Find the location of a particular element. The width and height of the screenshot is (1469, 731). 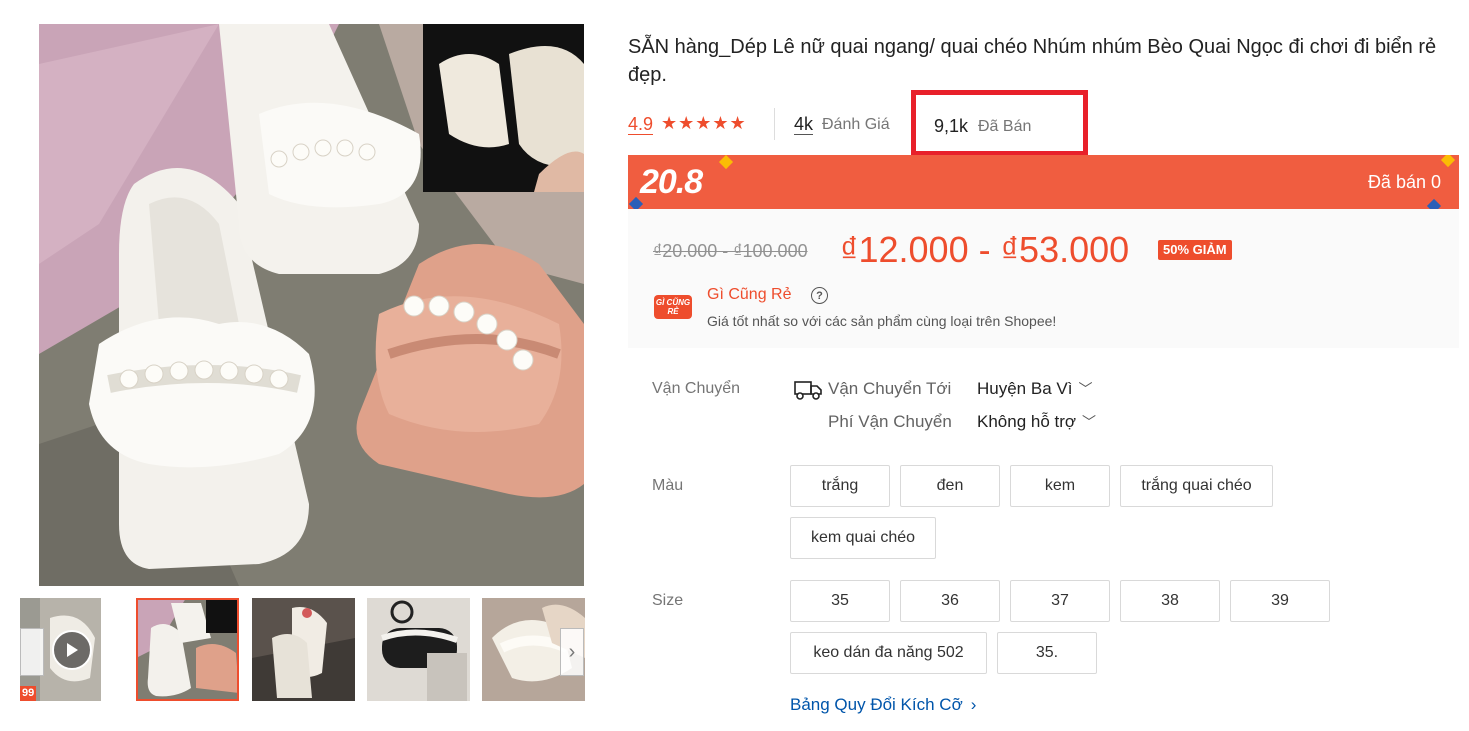

ship-fee-value: Không hỗ trợ is located at coordinates (1027, 421).